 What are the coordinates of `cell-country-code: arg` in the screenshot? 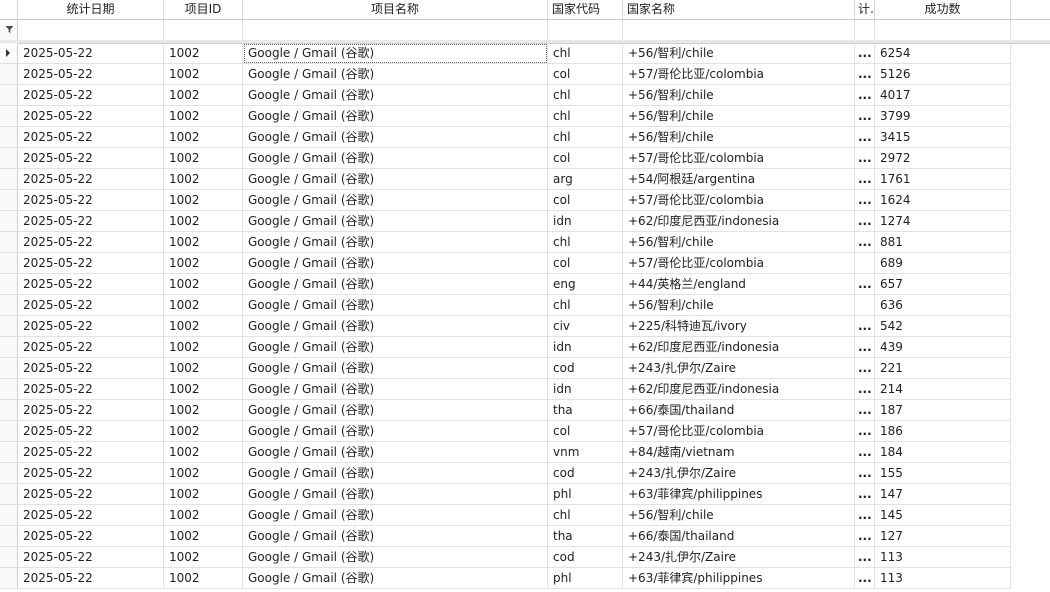 It's located at (585, 179).